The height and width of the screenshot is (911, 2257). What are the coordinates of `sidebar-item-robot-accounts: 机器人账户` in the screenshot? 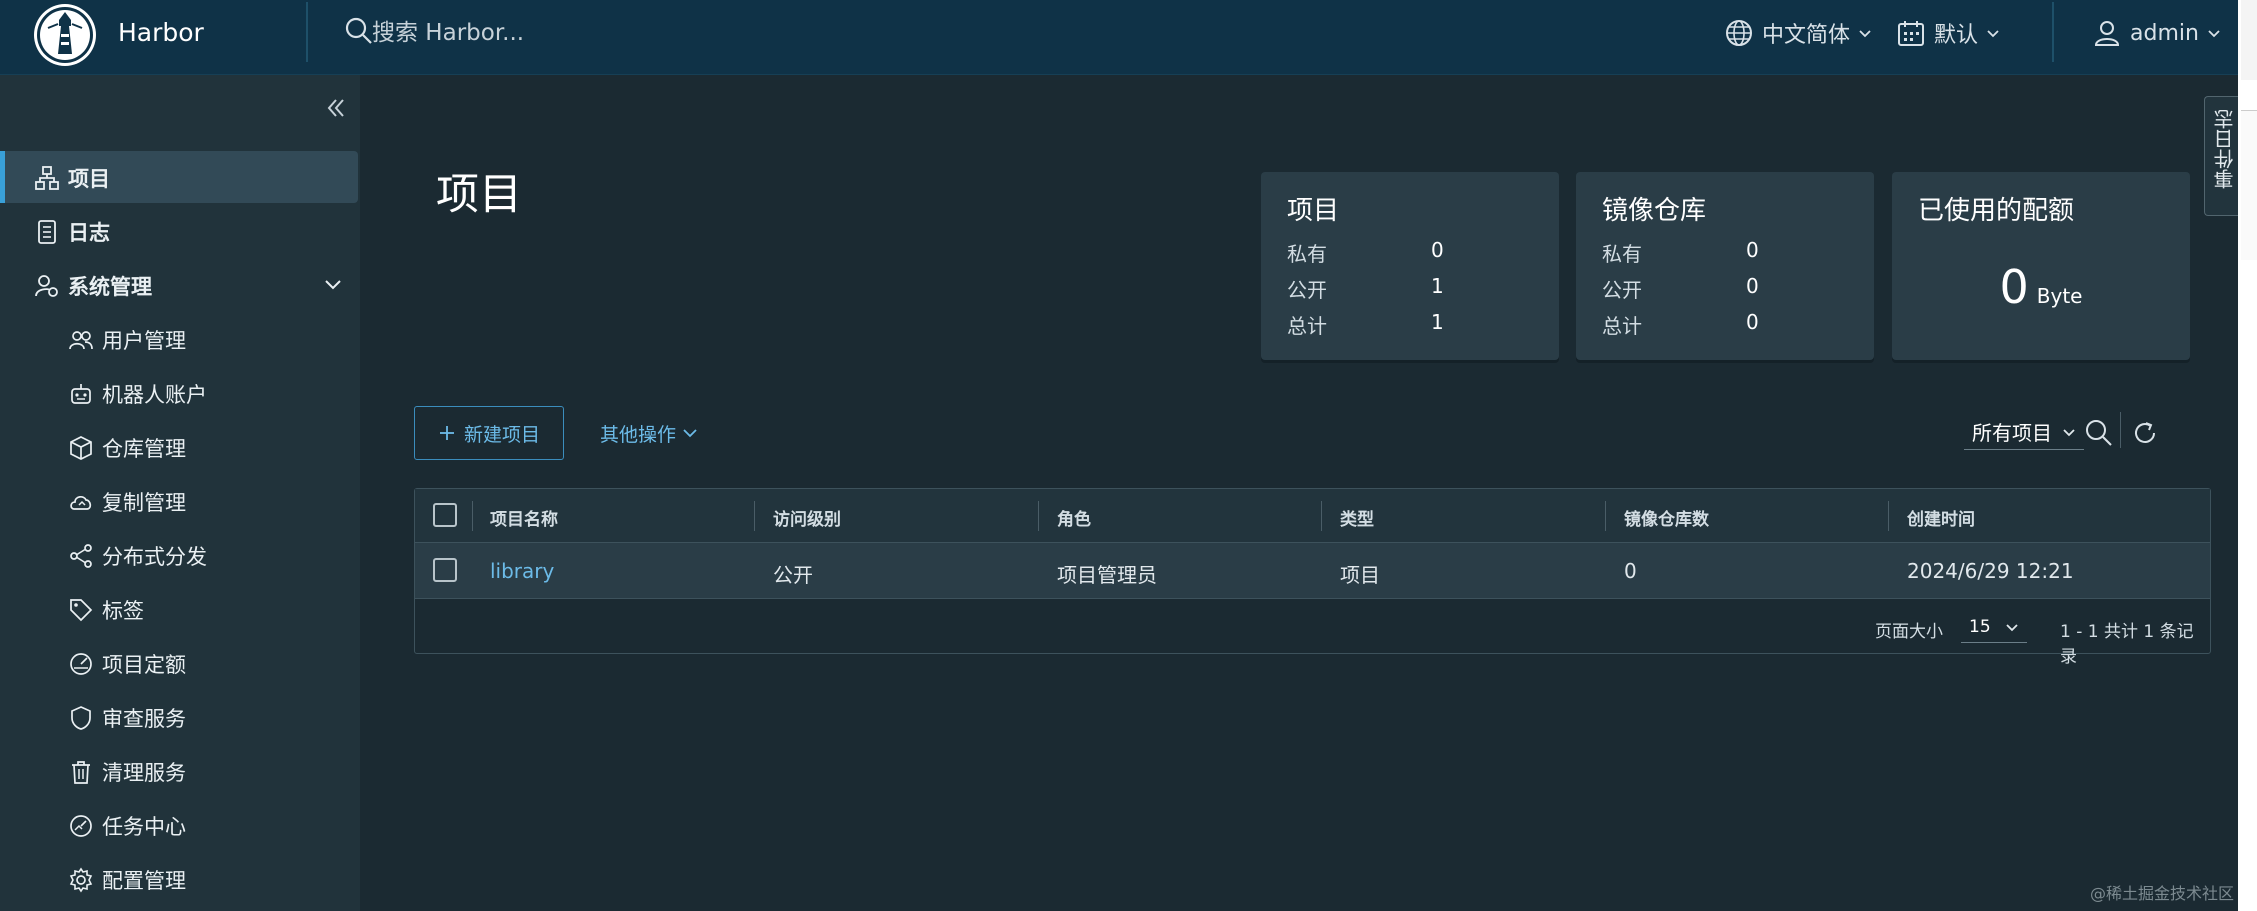 It's located at (180, 393).